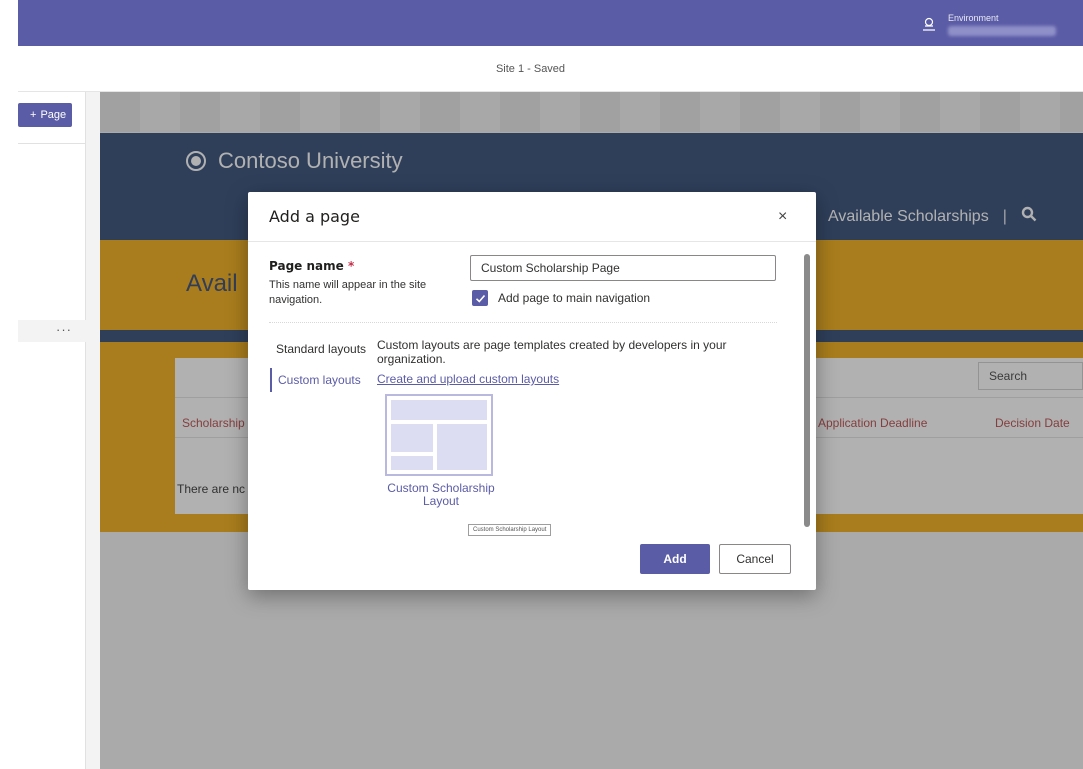  I want to click on site-save-status: Site 1 - Saved, so click(530, 68).